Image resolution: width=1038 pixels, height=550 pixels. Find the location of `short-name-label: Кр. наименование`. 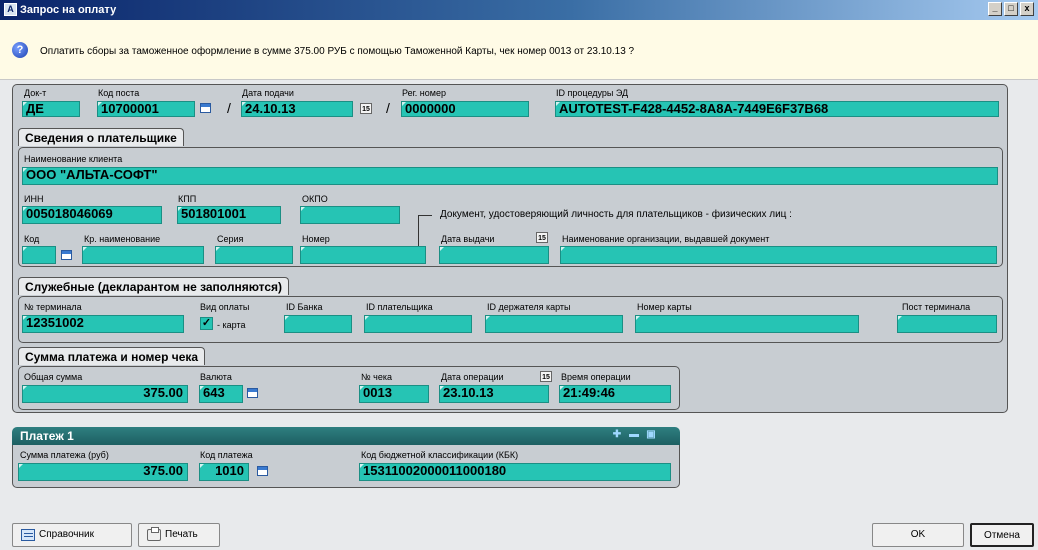

short-name-label: Кр. наименование is located at coordinates (122, 239).